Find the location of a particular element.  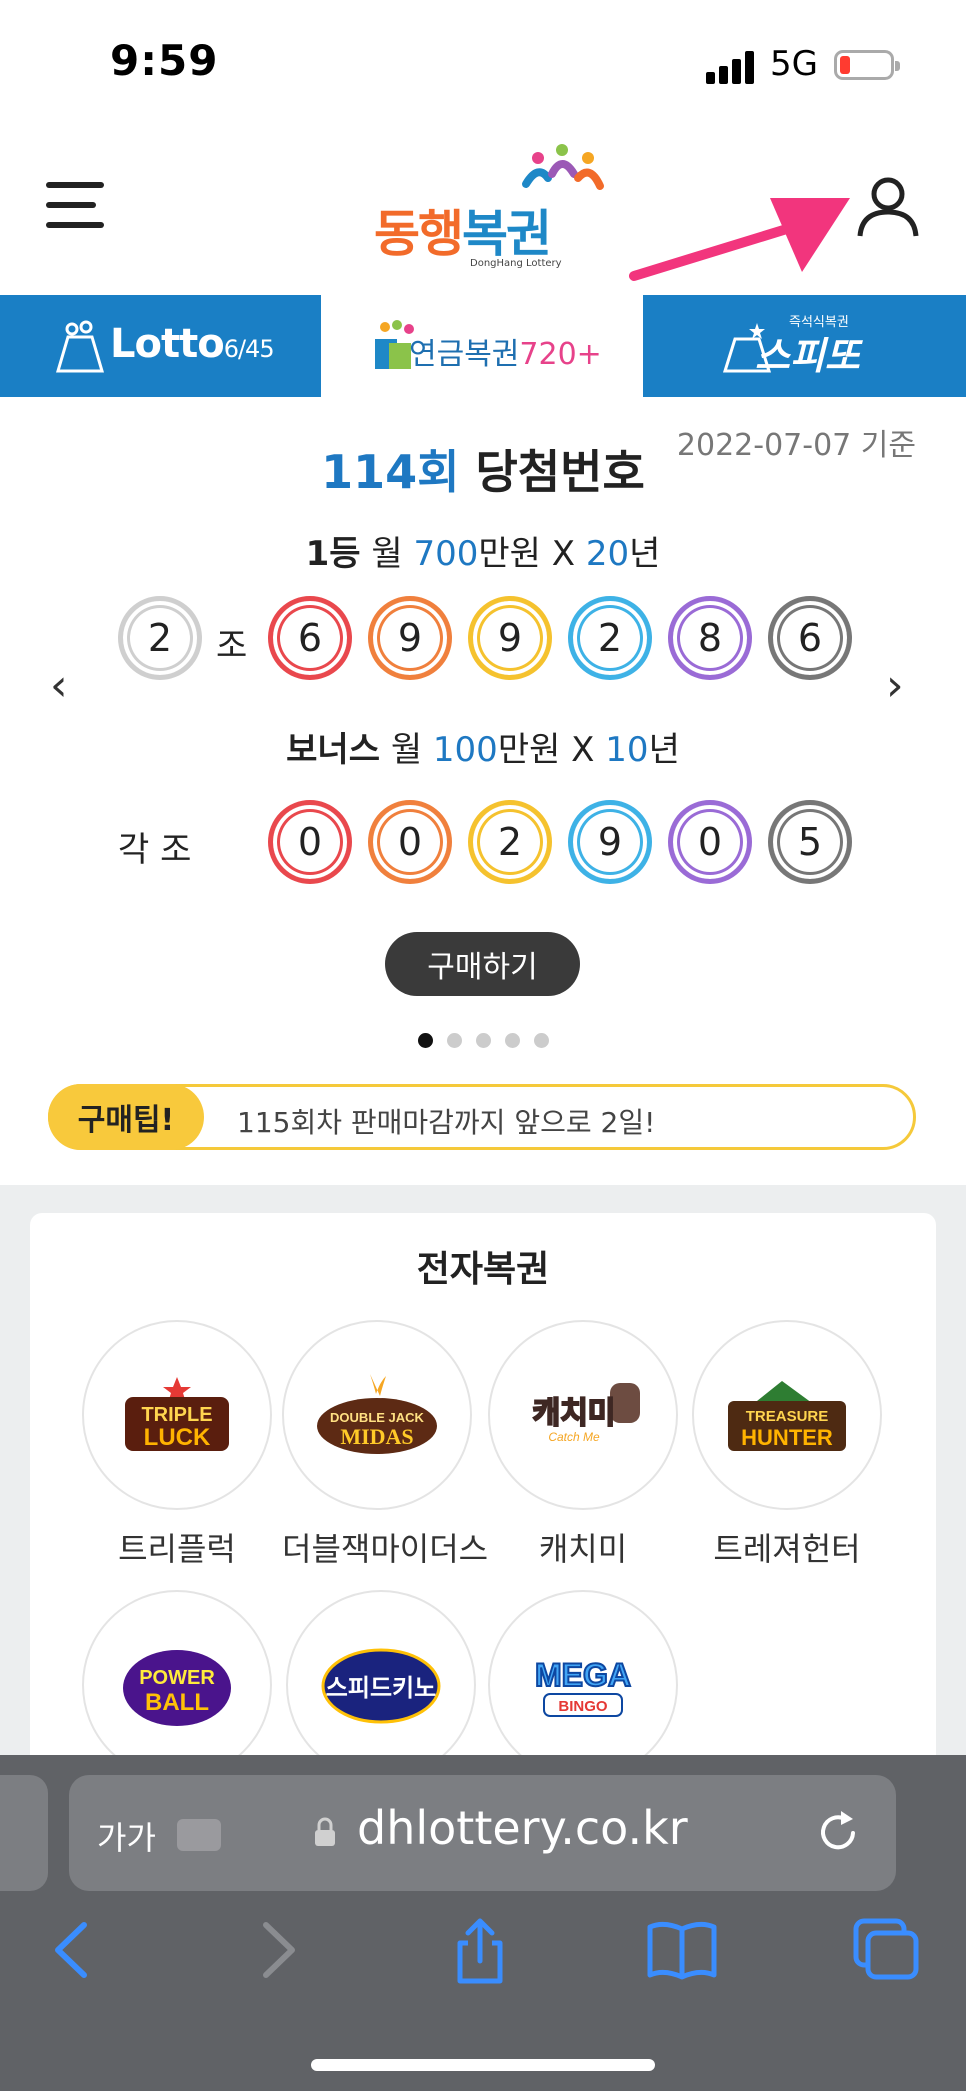

treasure-hunter-logo-icon: TREASURE HUNTER is located at coordinates (787, 1416).